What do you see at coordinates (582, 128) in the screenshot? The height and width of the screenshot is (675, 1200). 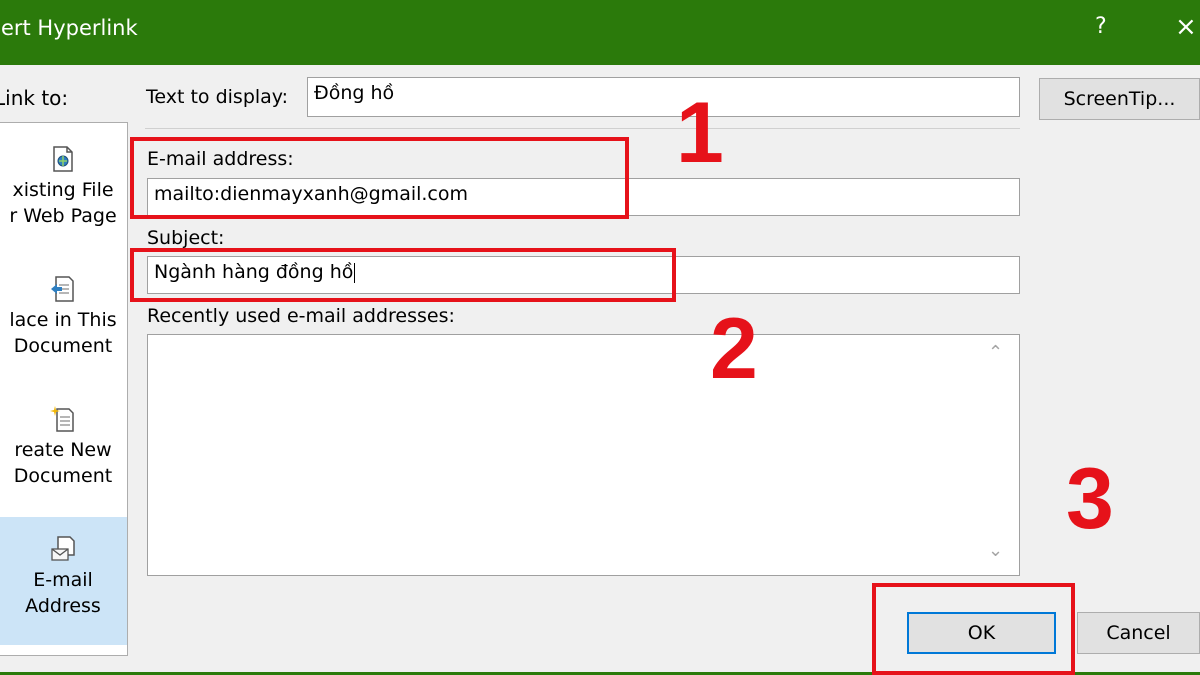 I see `section-divider` at bounding box center [582, 128].